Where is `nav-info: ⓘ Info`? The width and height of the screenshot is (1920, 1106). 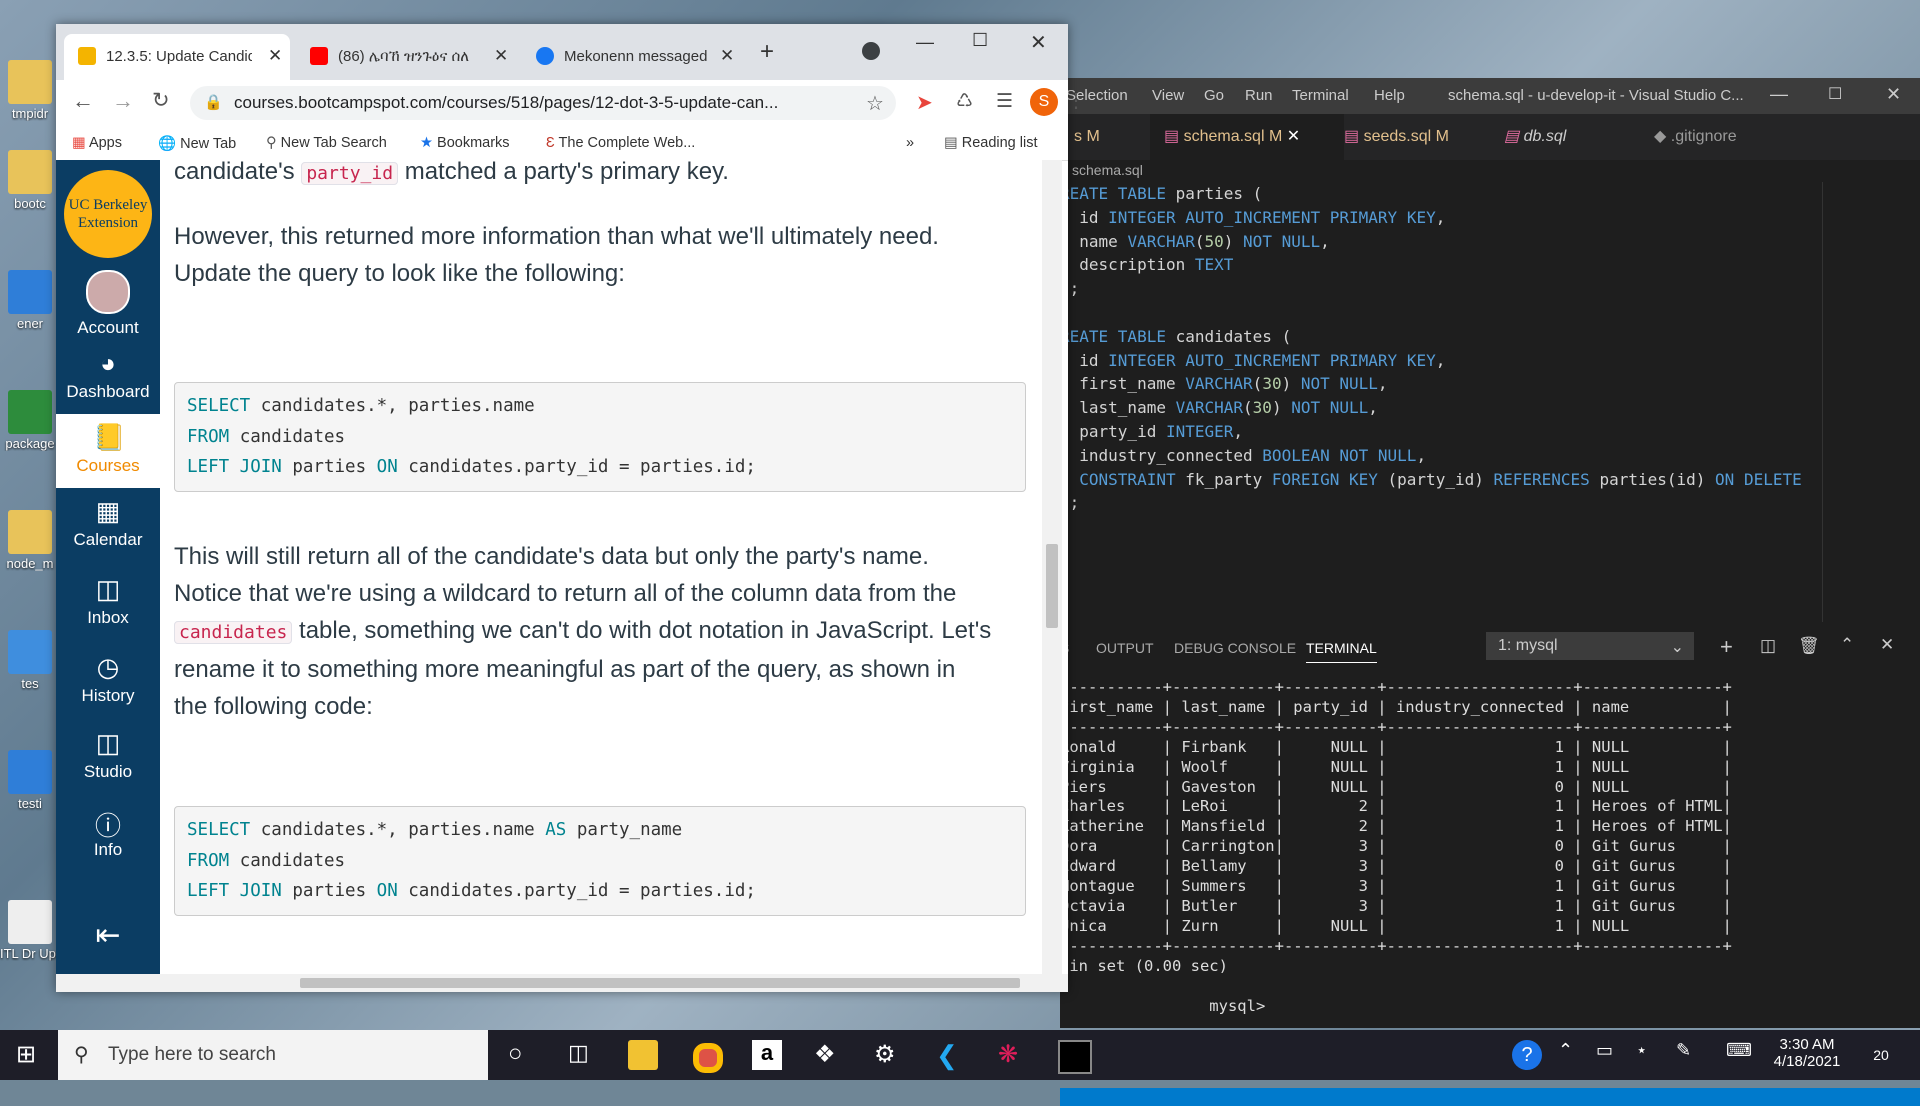
nav-info: ⓘ Info is located at coordinates (108, 833).